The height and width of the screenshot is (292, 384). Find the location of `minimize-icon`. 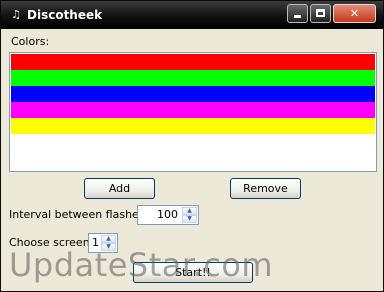

minimize-icon is located at coordinates (297, 16).